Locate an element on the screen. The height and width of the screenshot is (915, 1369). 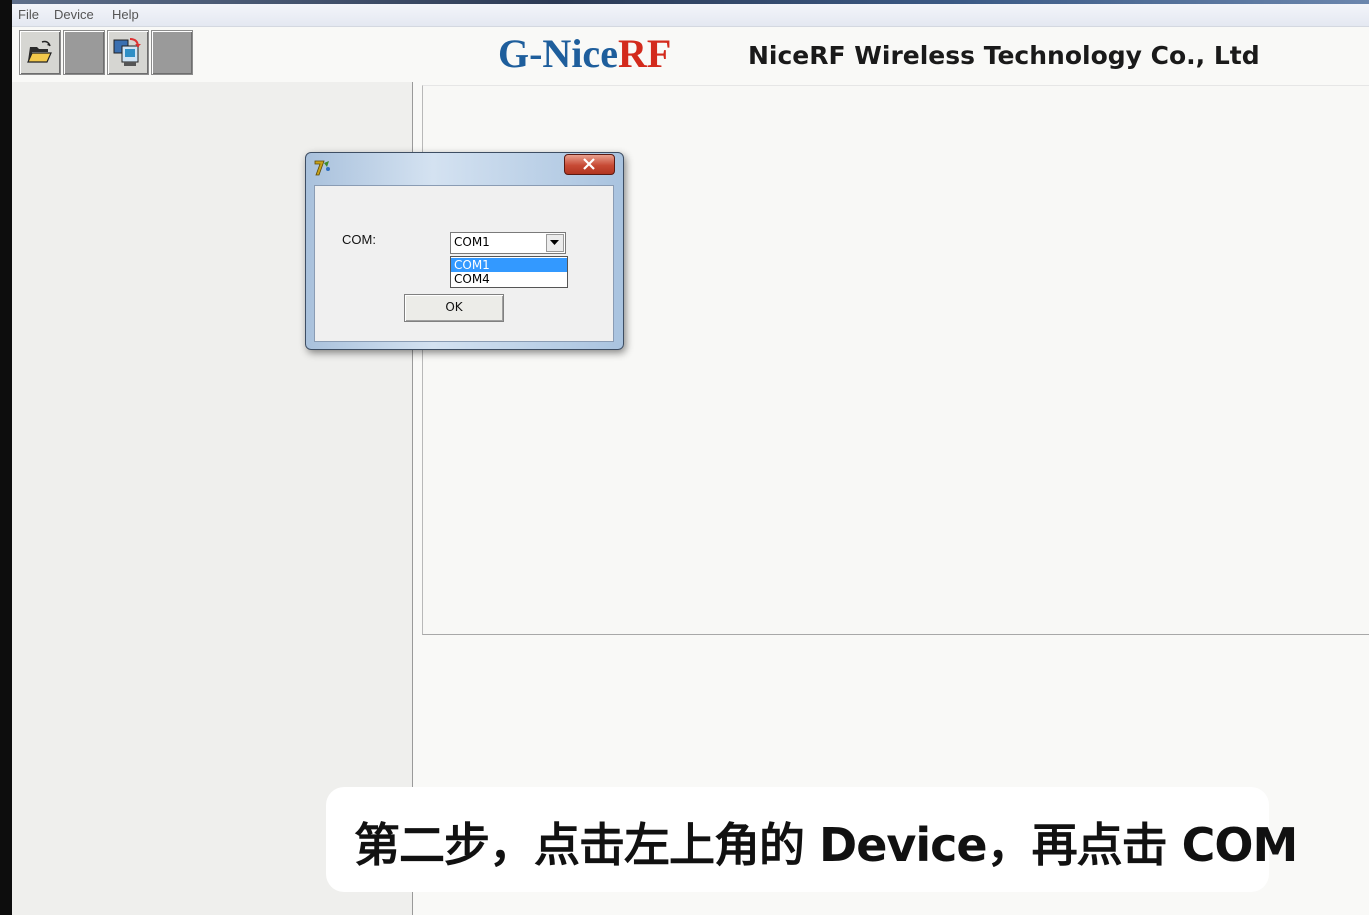
com-select-value: COM1 is located at coordinates (472, 242).